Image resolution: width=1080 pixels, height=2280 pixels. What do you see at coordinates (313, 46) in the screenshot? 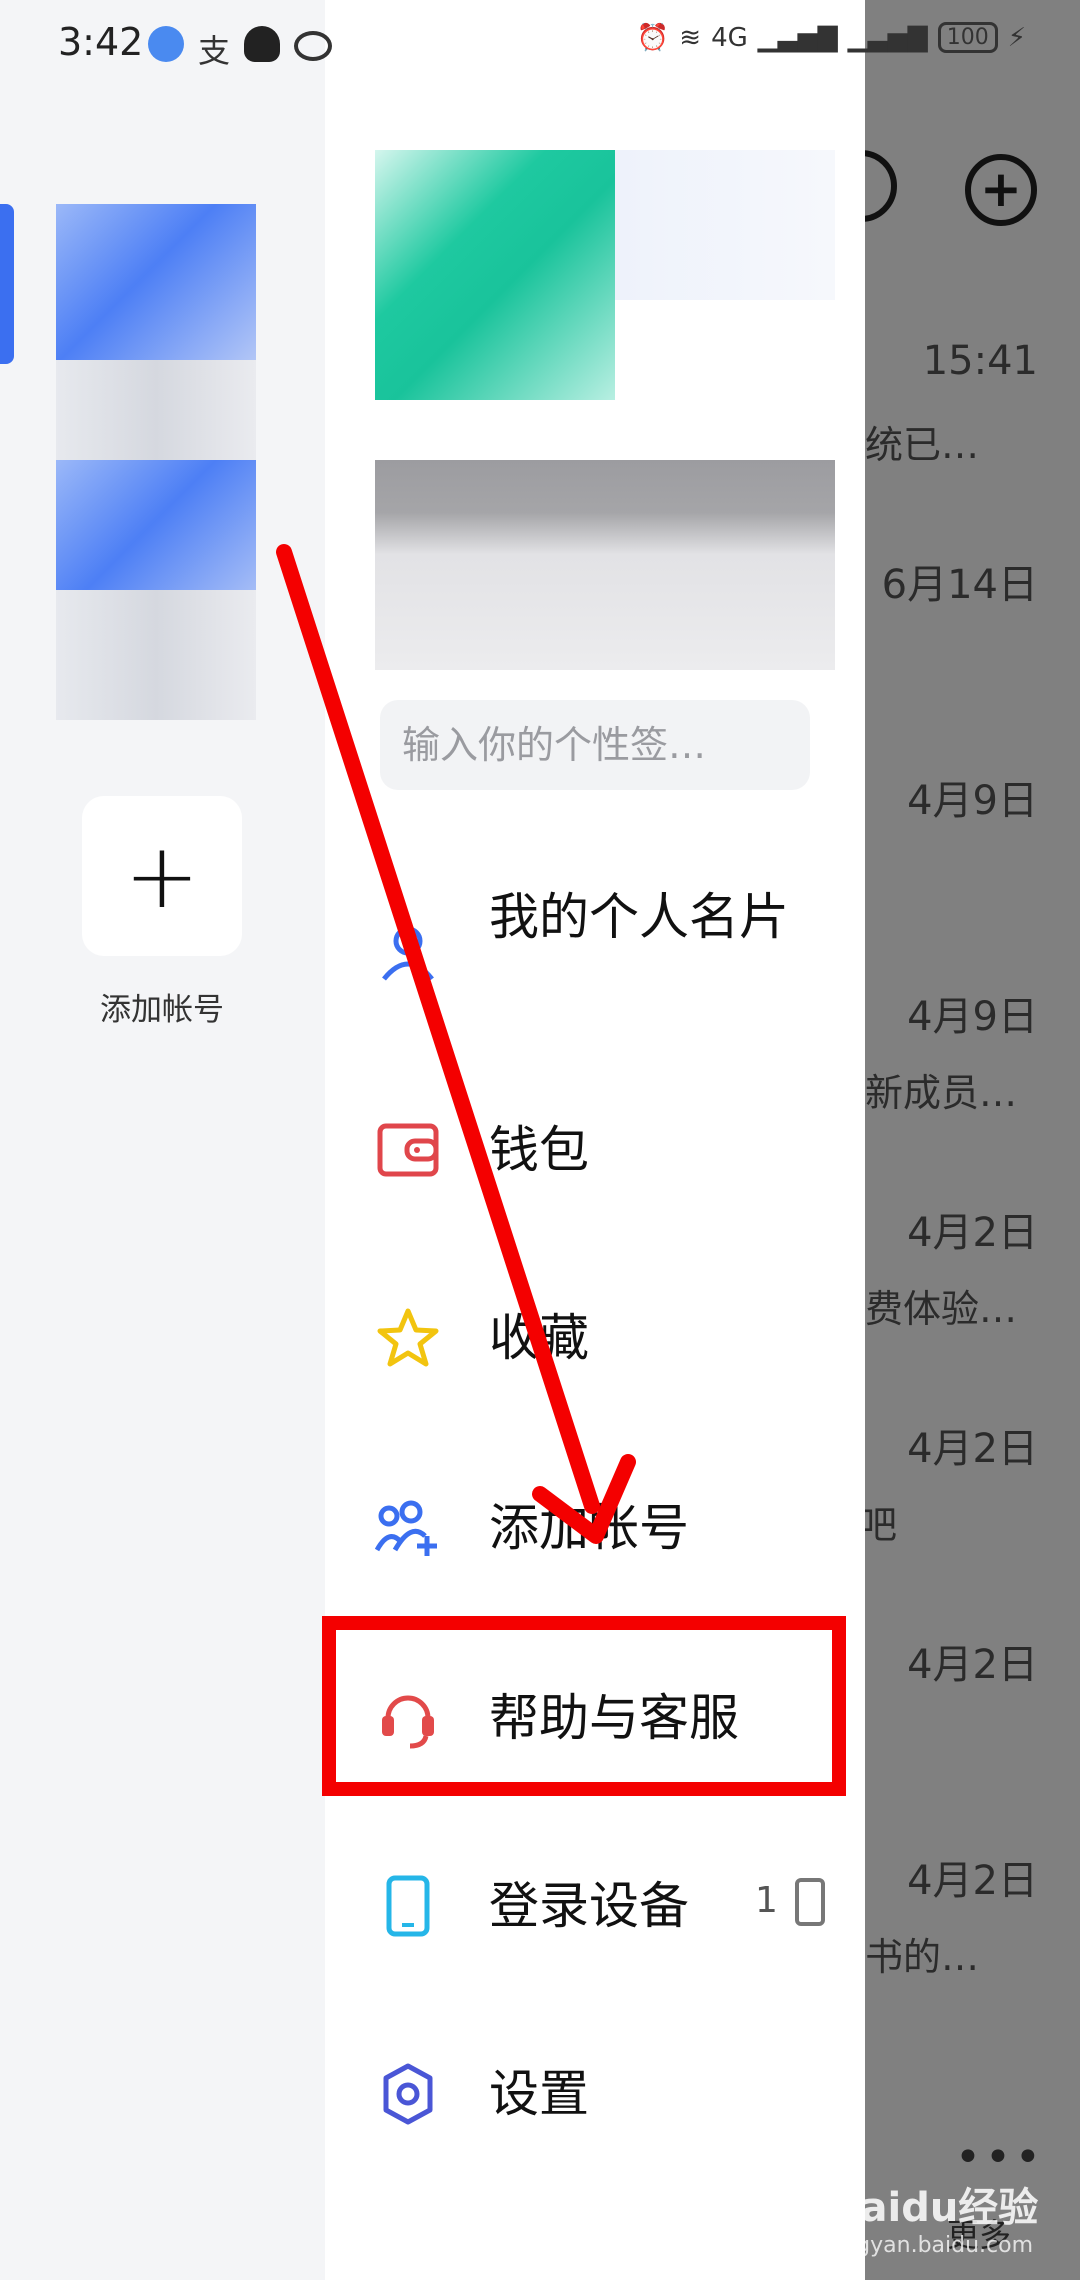
I see `eye-icon` at bounding box center [313, 46].